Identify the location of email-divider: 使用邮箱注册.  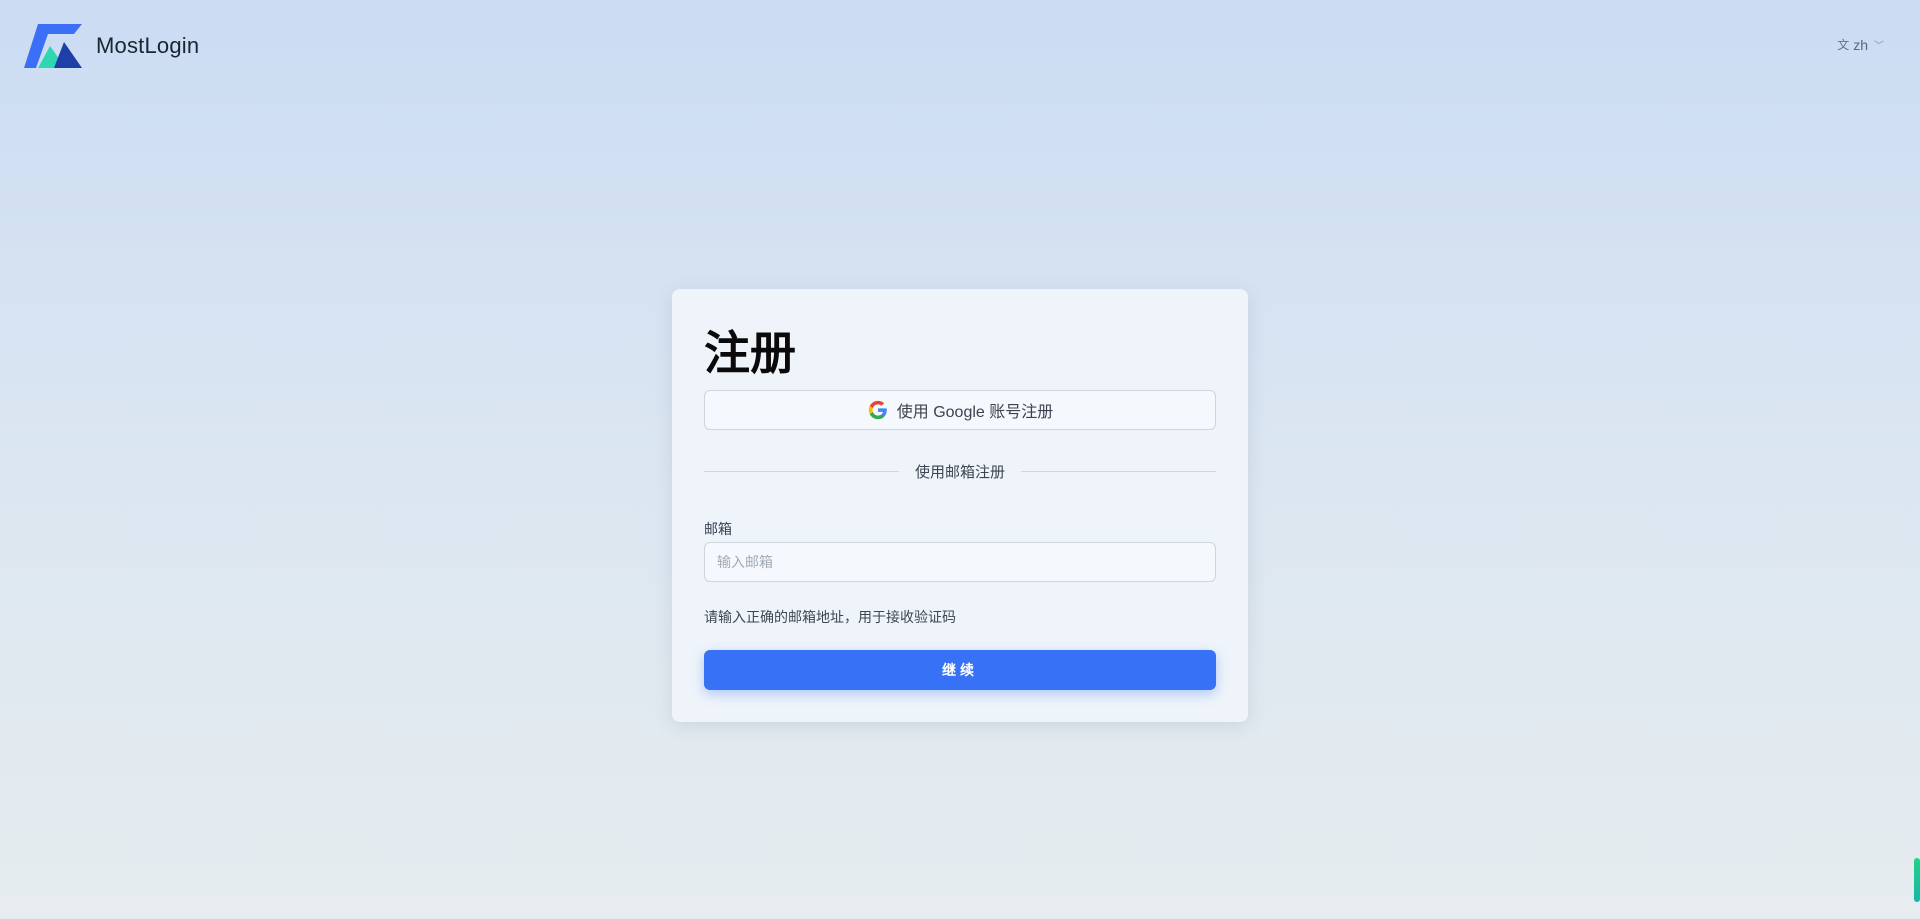
(960, 471).